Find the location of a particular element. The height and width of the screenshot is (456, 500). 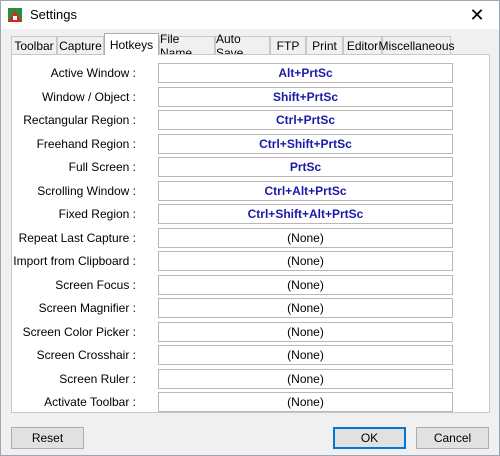

hotkey-label: Screen Ruler : is located at coordinates (97, 379).